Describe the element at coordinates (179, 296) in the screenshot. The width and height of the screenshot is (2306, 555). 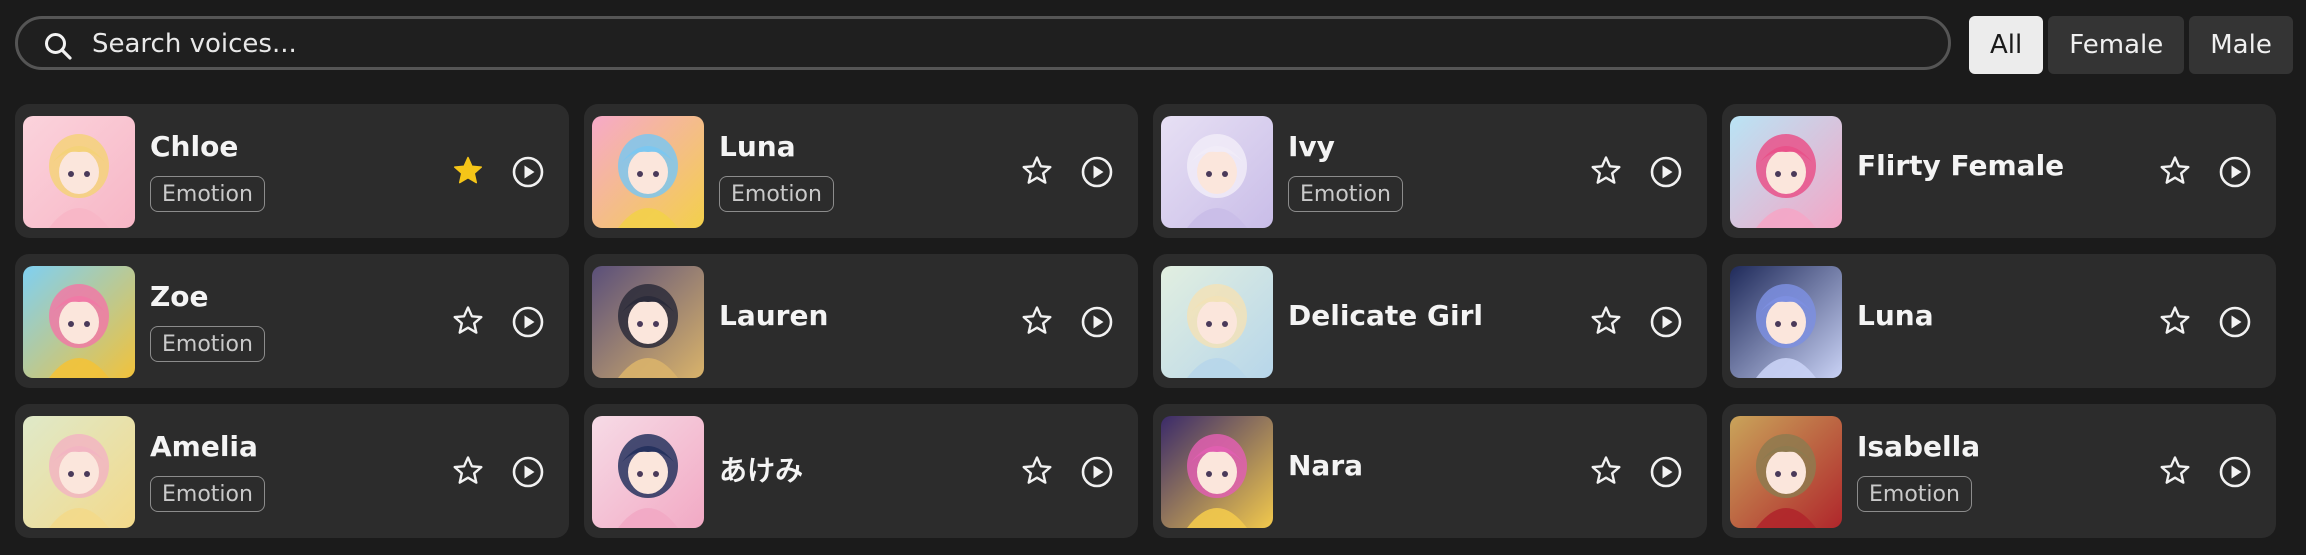
I see `voice-name: Zoe` at that location.